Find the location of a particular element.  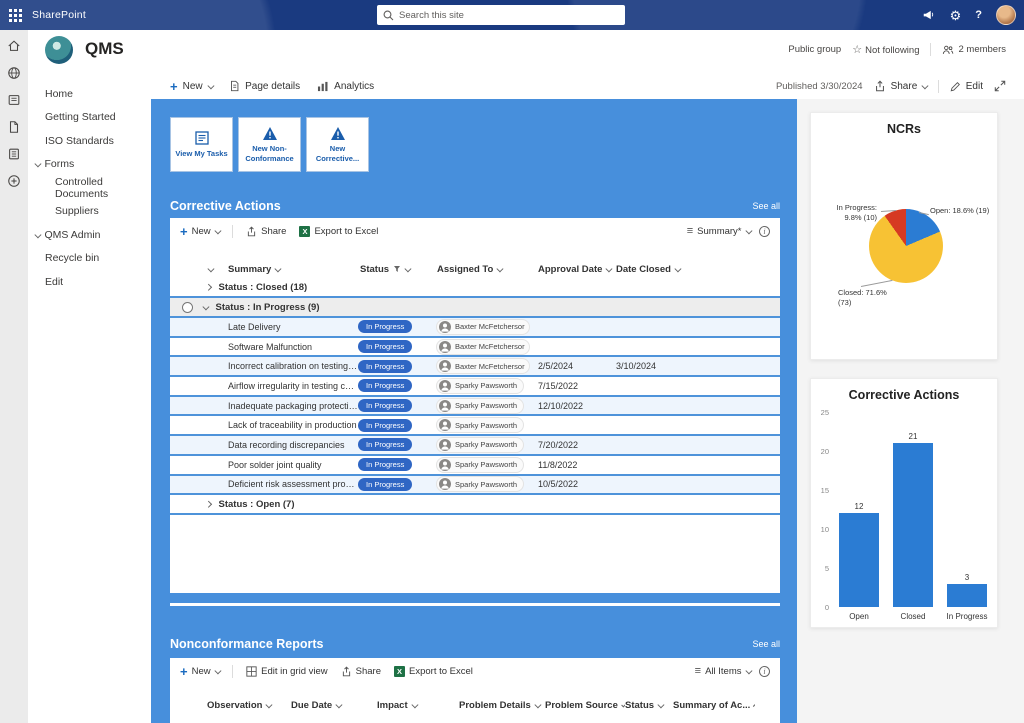

sidebar-item-recycle-bin: Recycle bin is located at coordinates (89, 259).